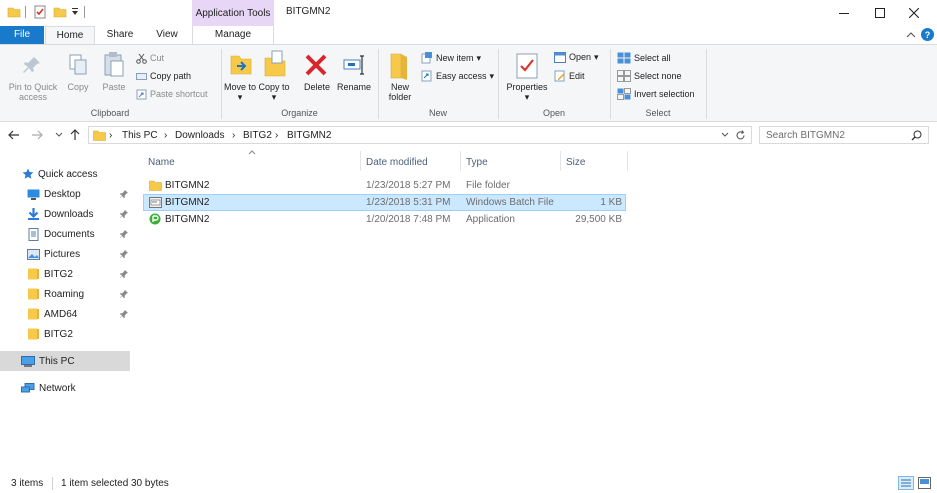 Image resolution: width=937 pixels, height=493 pixels. Describe the element at coordinates (916, 135) in the screenshot. I see `search-icon` at that location.